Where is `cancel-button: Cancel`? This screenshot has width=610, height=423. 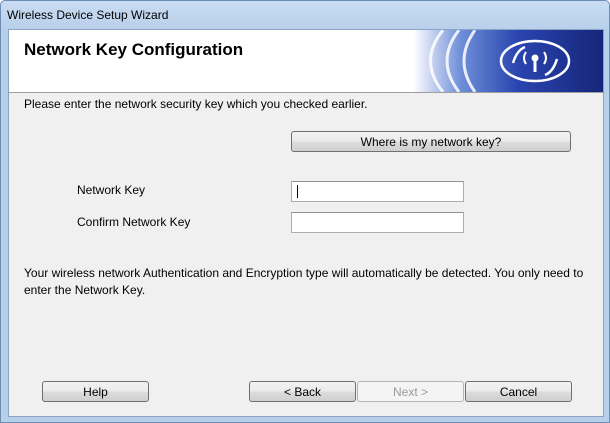 cancel-button: Cancel is located at coordinates (518, 391).